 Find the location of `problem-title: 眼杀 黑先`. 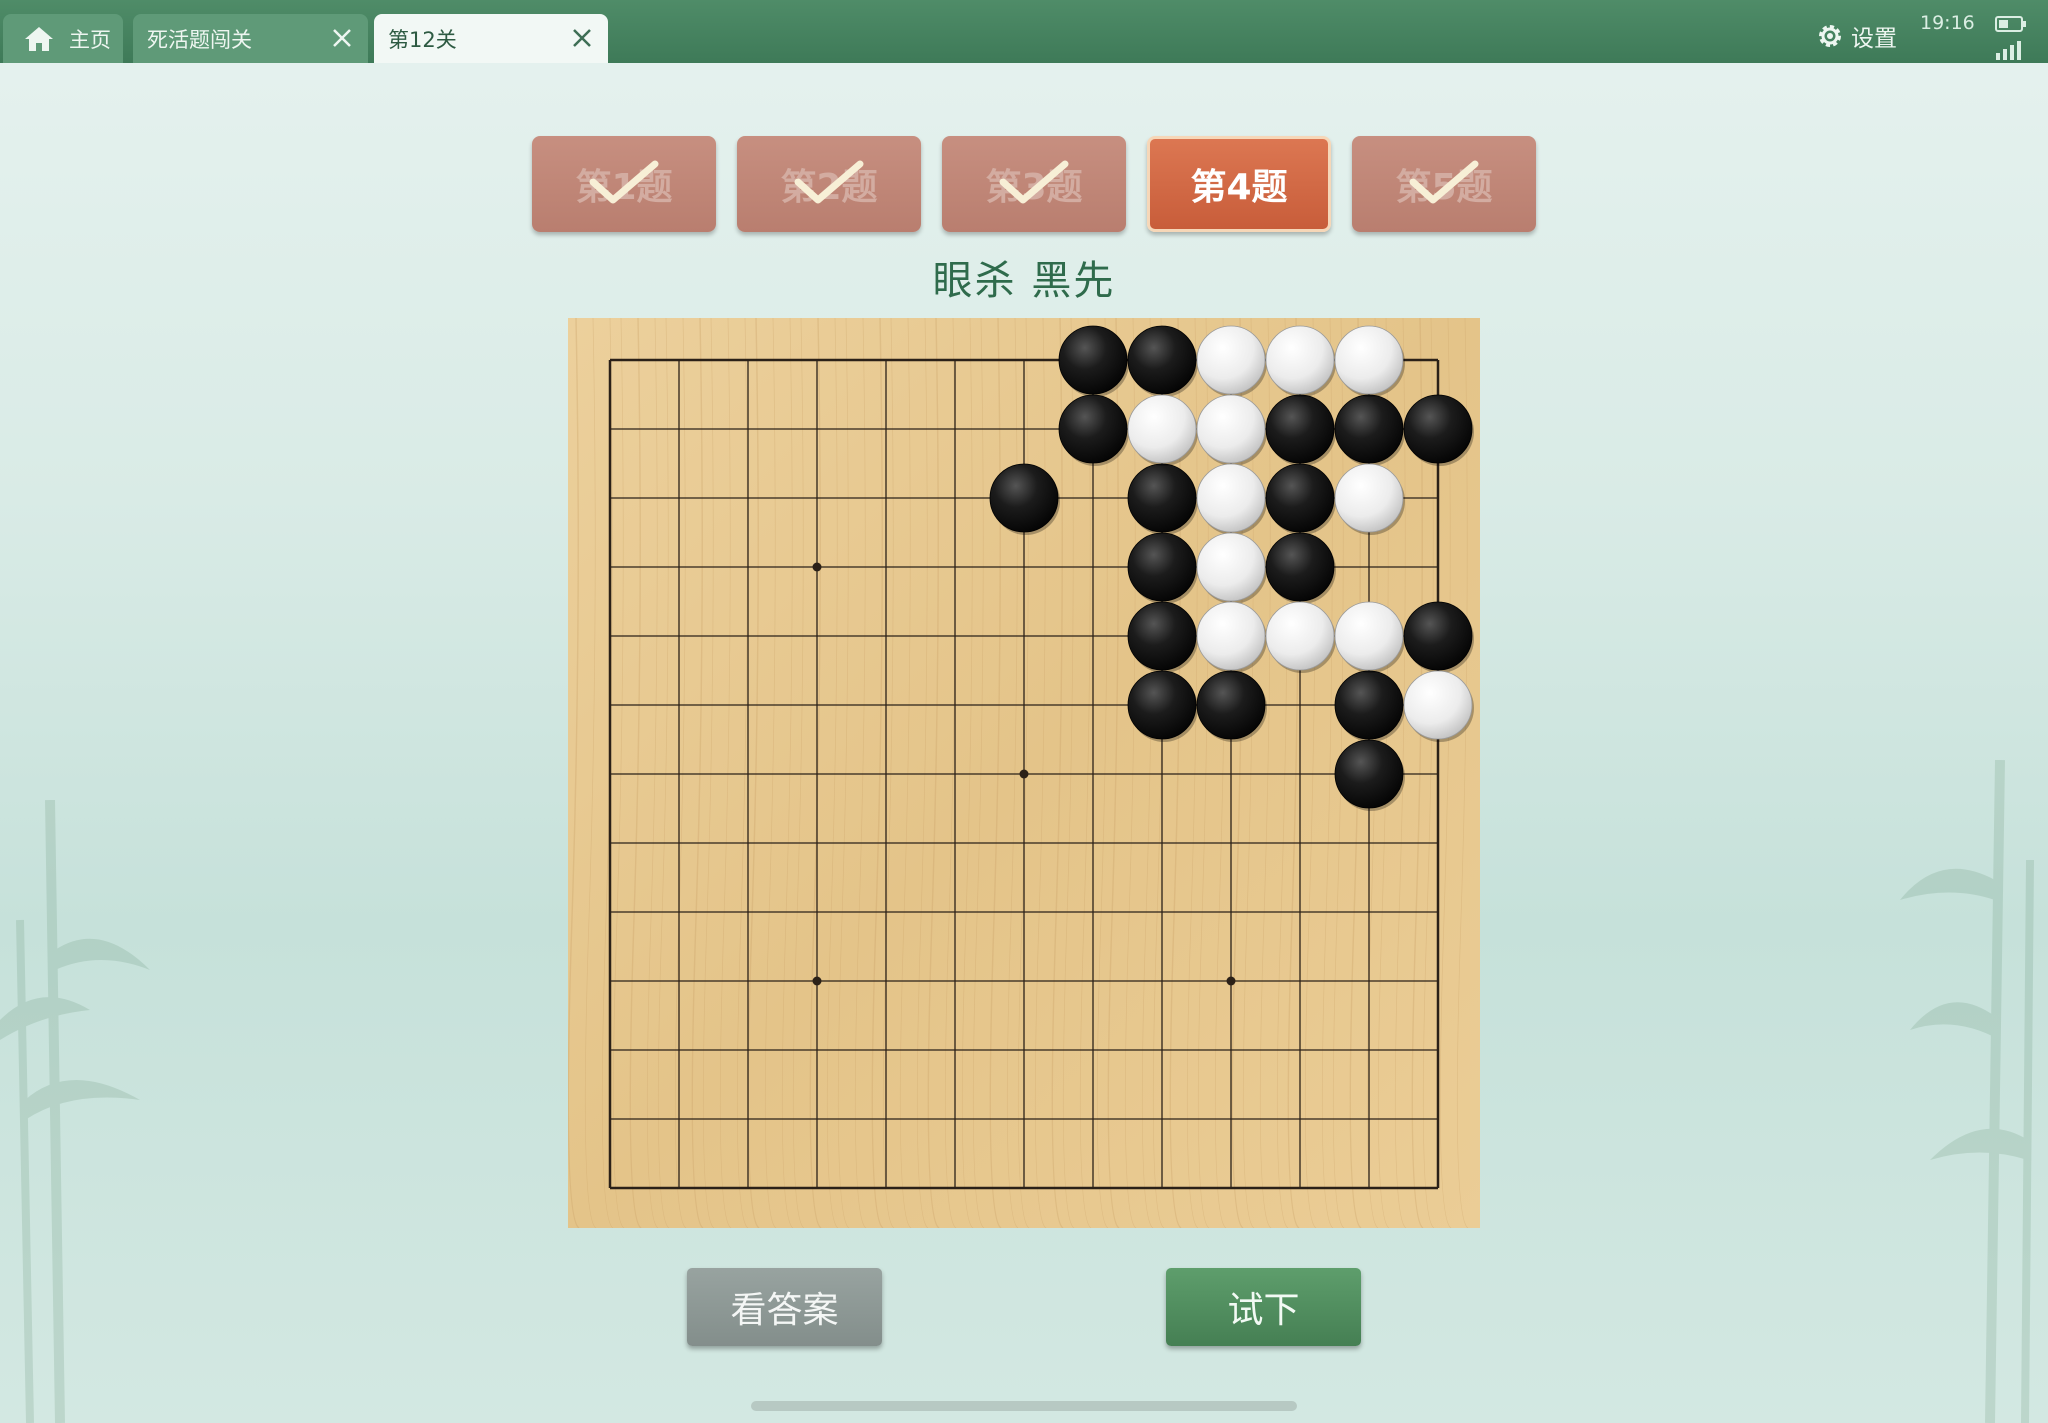

problem-title: 眼杀 黑先 is located at coordinates (1024, 281).